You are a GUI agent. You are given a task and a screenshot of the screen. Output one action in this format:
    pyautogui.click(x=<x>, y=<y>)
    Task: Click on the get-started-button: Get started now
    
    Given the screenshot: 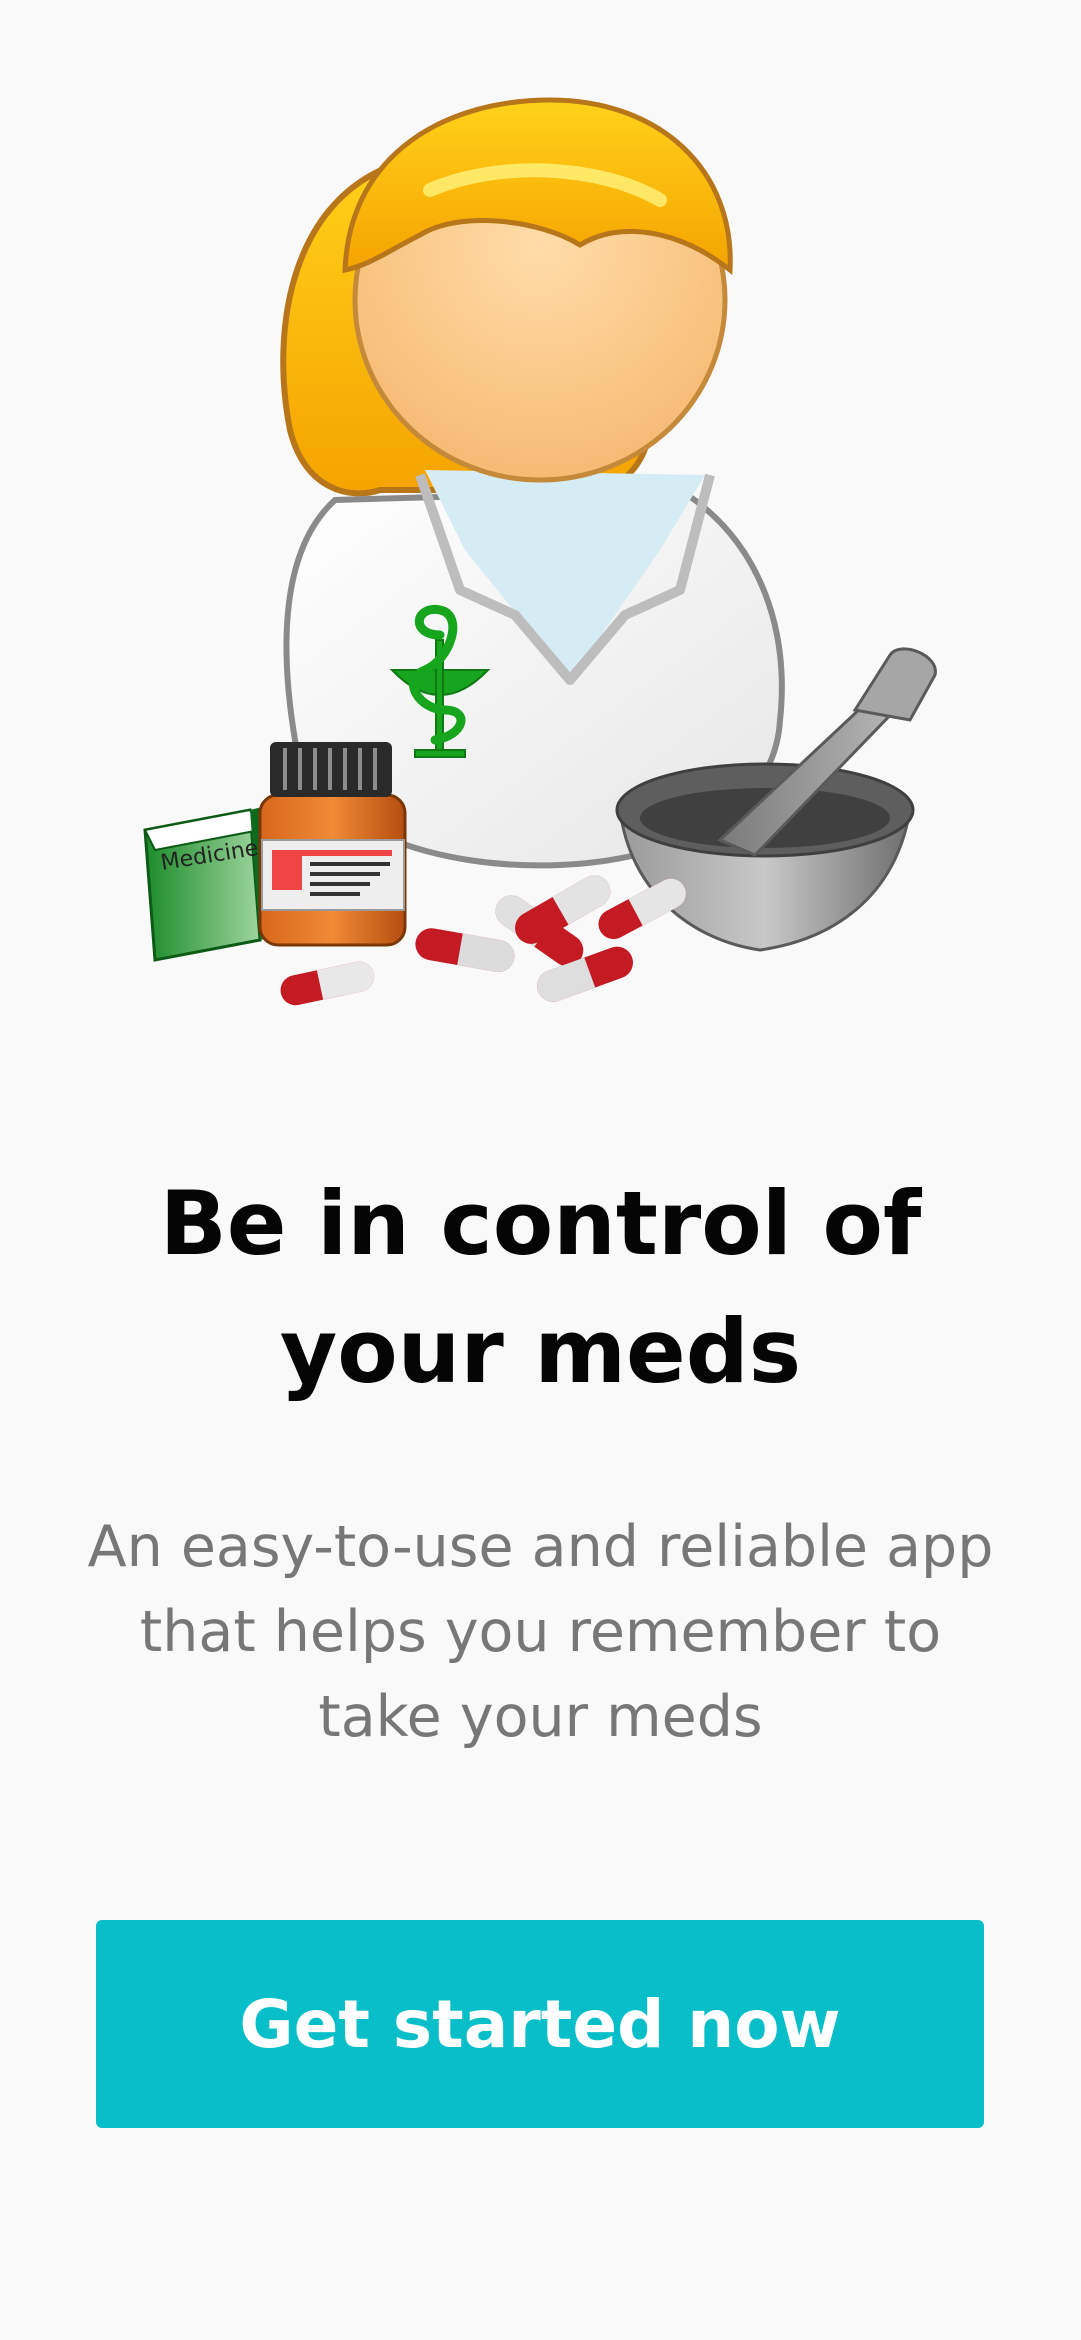 What is the action you would take?
    pyautogui.click(x=540, y=2024)
    